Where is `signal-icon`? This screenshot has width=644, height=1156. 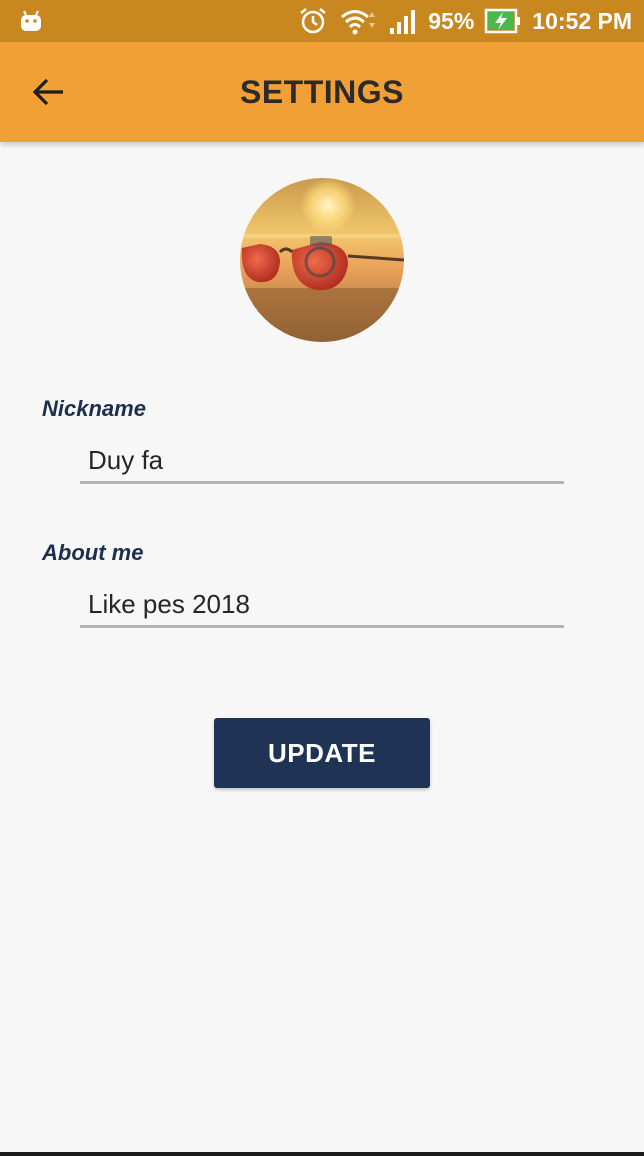 signal-icon is located at coordinates (403, 21).